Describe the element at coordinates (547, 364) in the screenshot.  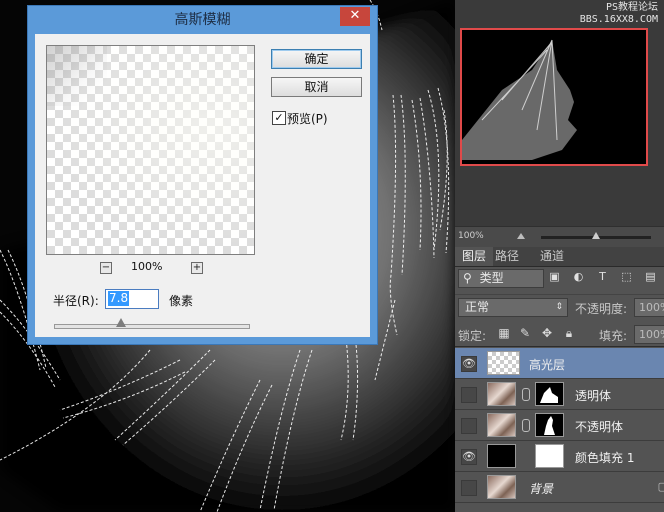
I see `layer-name: 高光层` at that location.